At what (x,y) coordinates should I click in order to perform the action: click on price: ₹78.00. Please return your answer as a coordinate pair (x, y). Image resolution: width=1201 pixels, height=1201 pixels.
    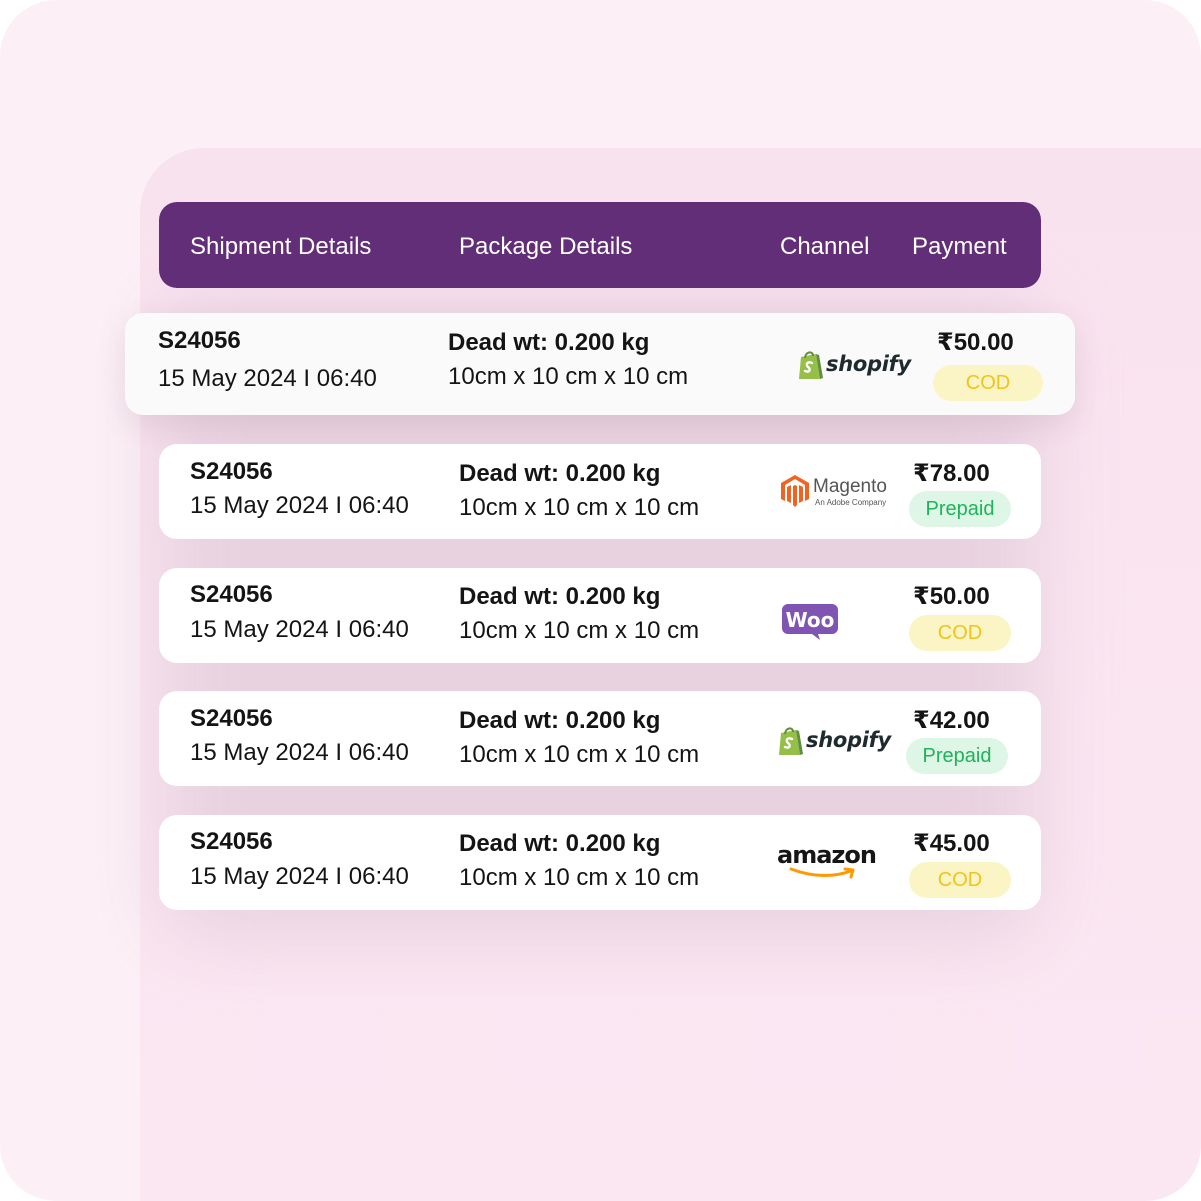
    Looking at the image, I should click on (951, 473).